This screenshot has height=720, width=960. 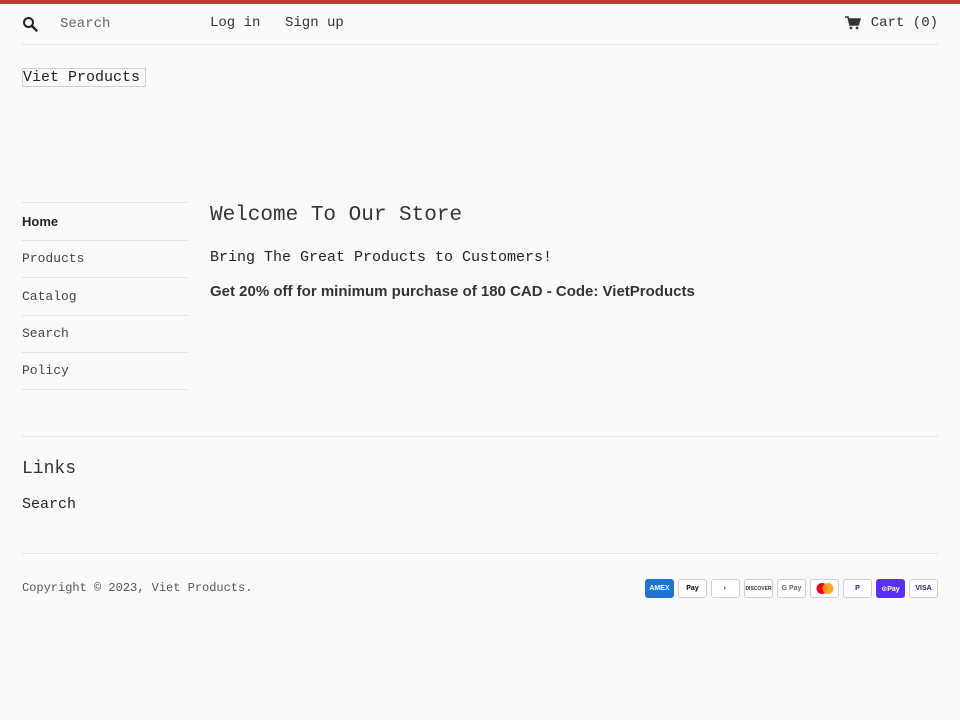 What do you see at coordinates (105, 221) in the screenshot?
I see `sidebar-item-home: Home` at bounding box center [105, 221].